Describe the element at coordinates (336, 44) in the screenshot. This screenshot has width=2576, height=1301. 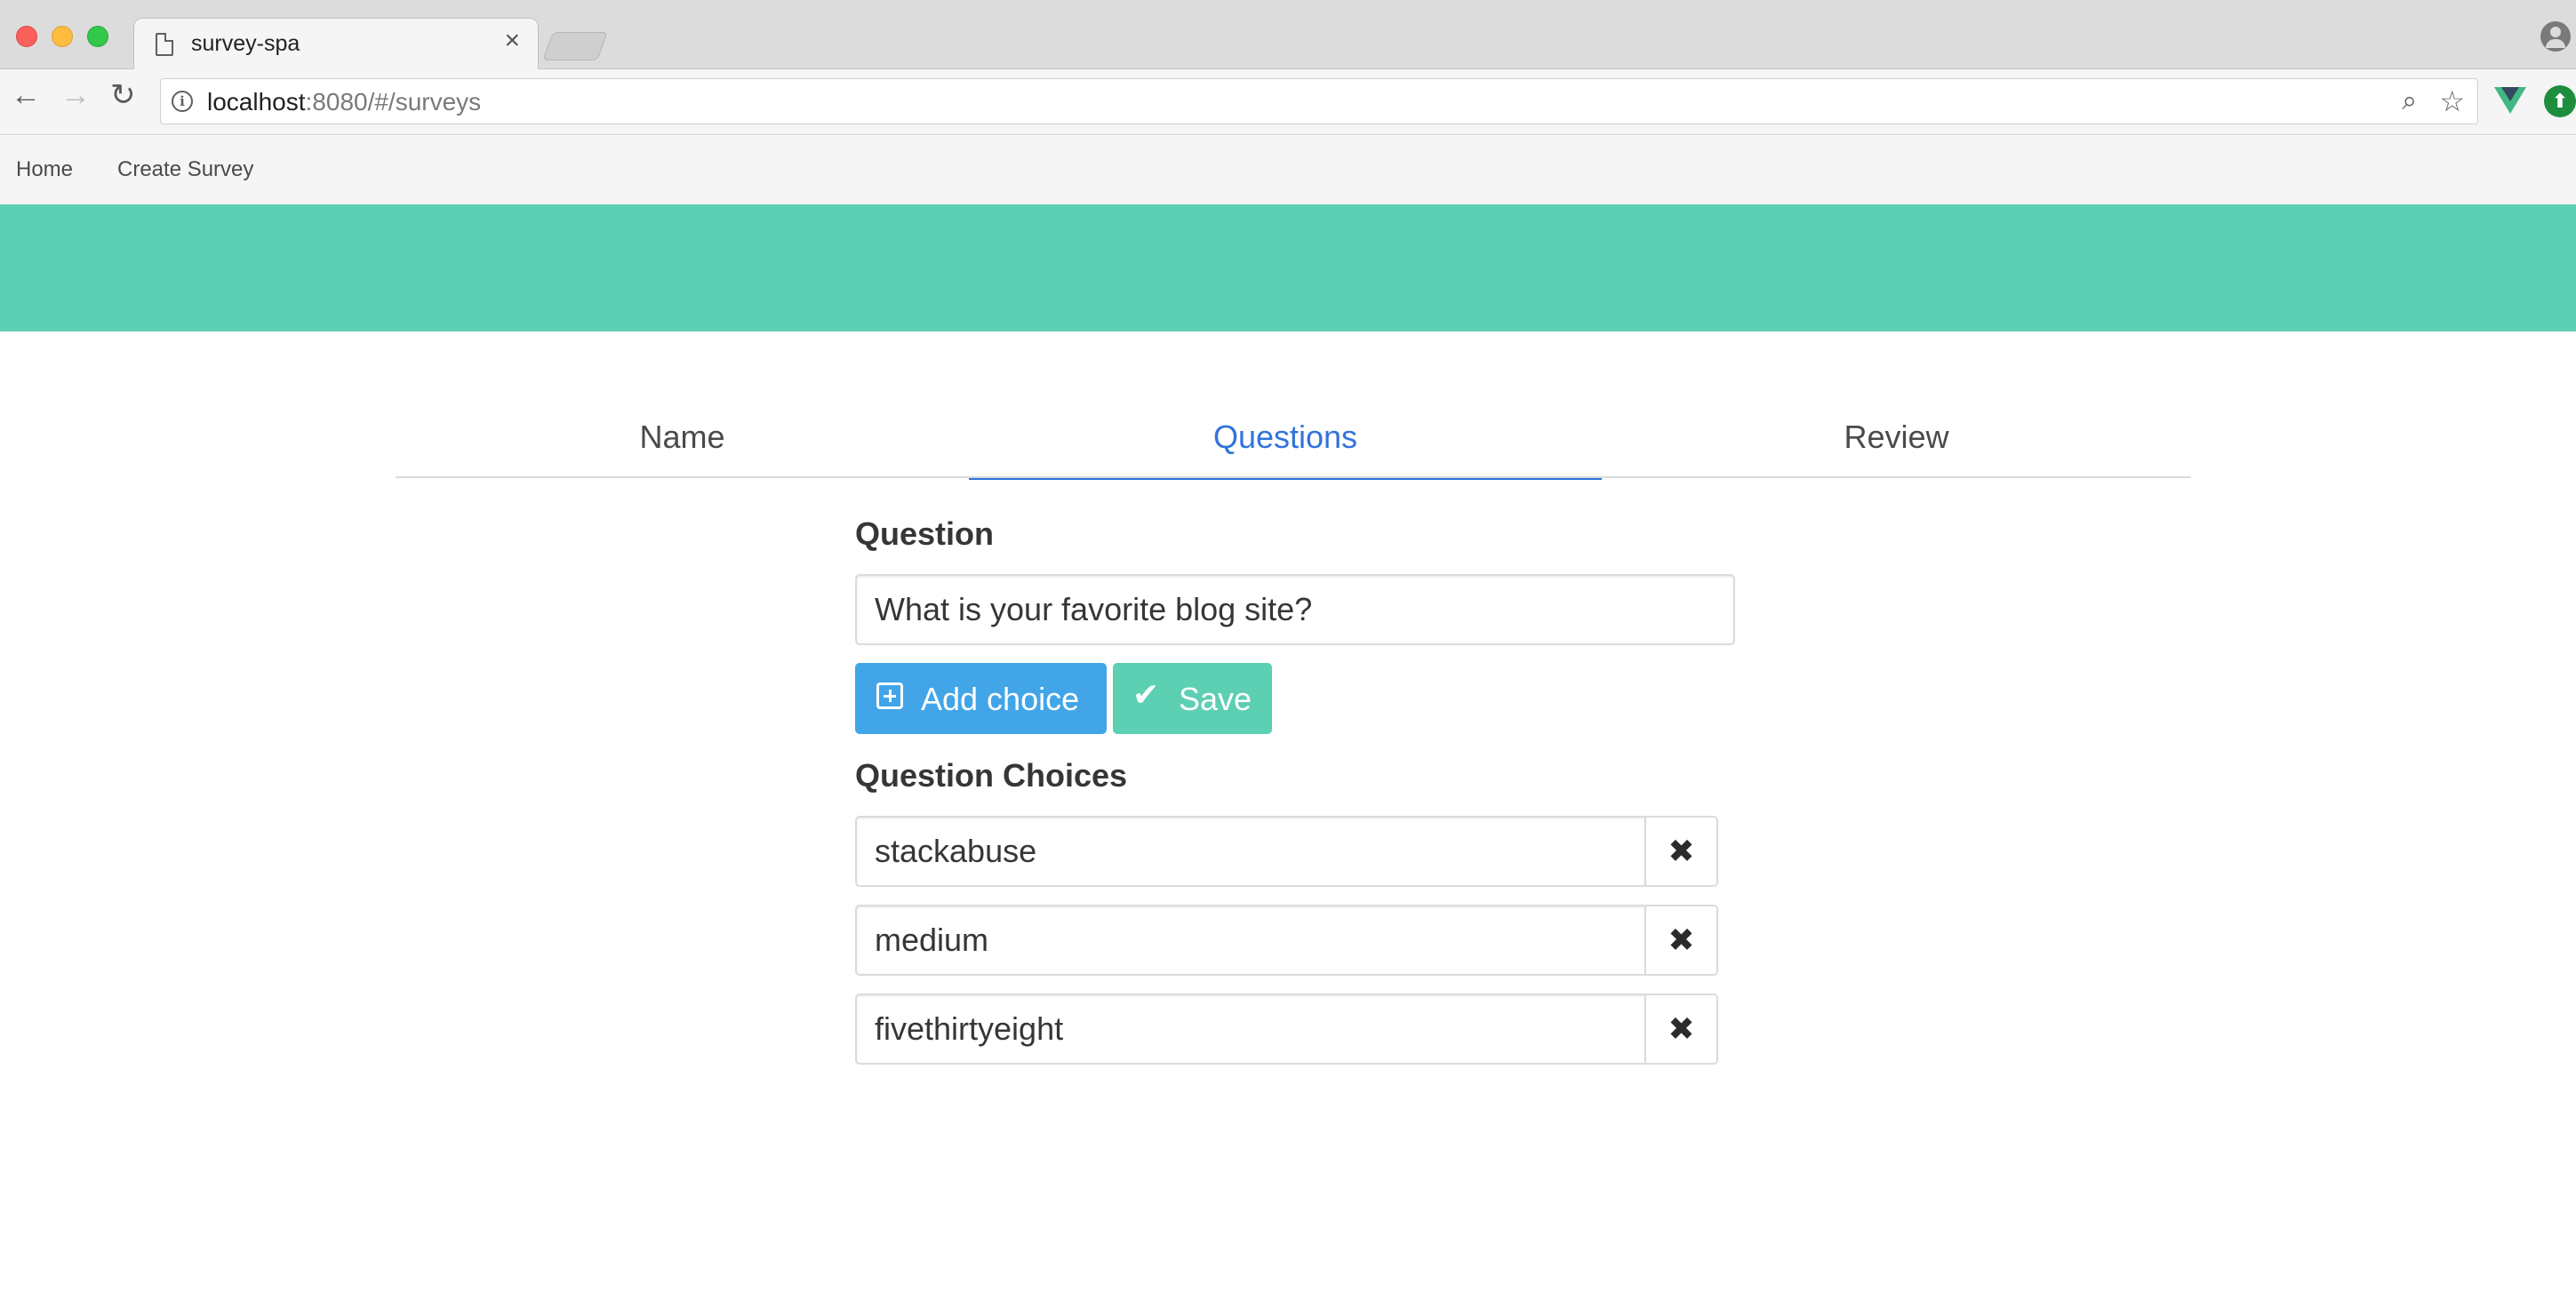
I see `browser-tab: survey-spa ×` at that location.